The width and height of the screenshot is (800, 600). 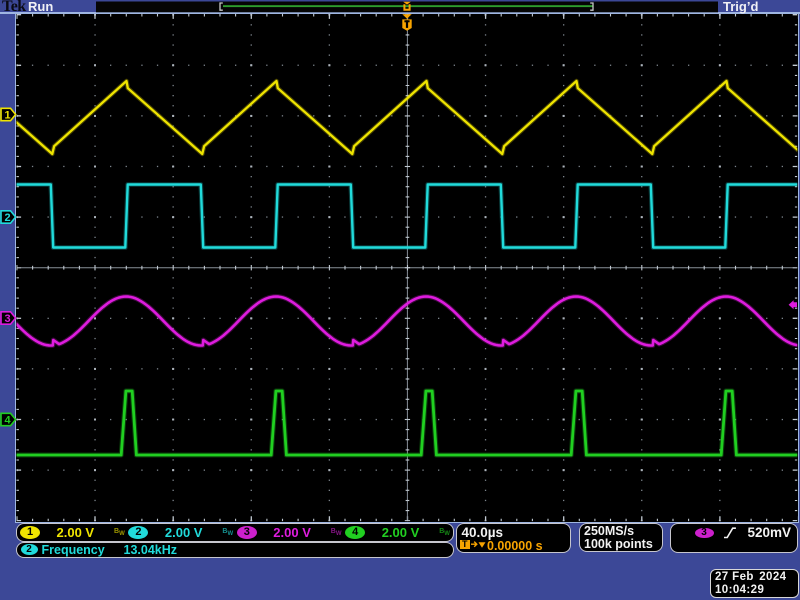 I want to click on svg-text: 1, so click(x=8, y=116).